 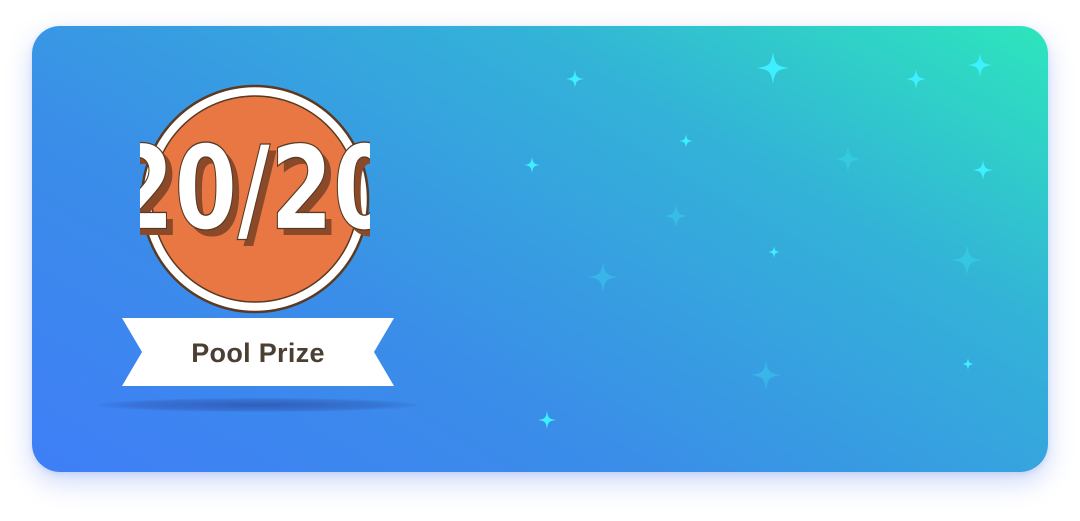 What do you see at coordinates (258, 405) in the screenshot?
I see `badge-shadow` at bounding box center [258, 405].